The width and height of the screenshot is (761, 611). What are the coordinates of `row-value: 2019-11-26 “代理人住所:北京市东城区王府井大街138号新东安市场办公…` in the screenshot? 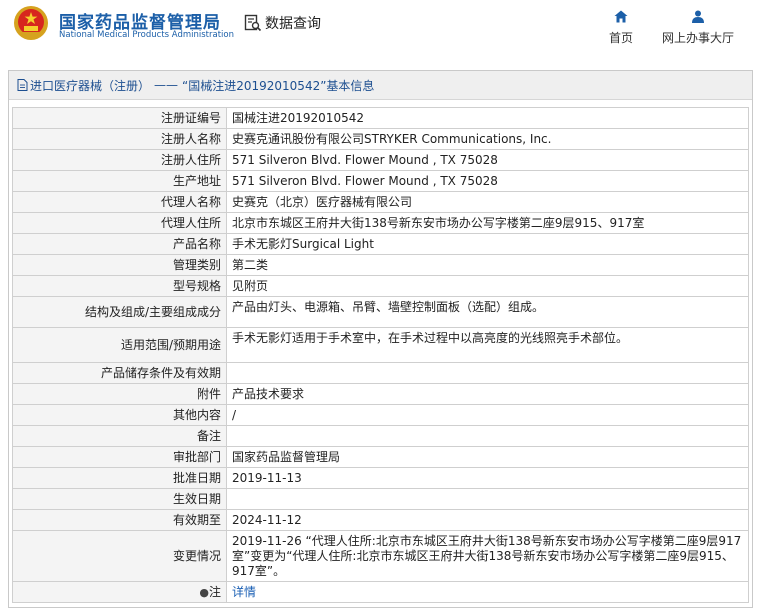 It's located at (487, 556).